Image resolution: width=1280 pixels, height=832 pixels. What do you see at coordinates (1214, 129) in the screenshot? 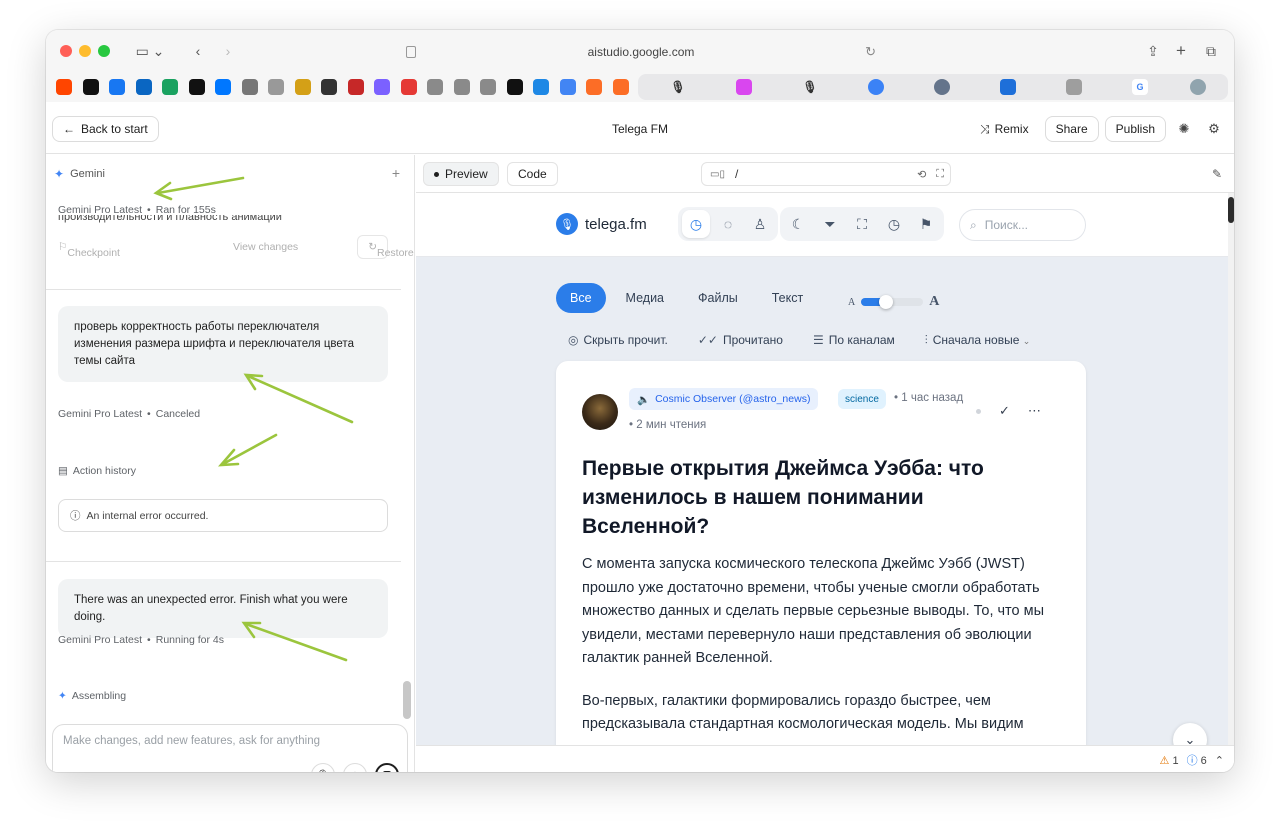
I see `settings-gear-icon: ⚙` at bounding box center [1214, 129].